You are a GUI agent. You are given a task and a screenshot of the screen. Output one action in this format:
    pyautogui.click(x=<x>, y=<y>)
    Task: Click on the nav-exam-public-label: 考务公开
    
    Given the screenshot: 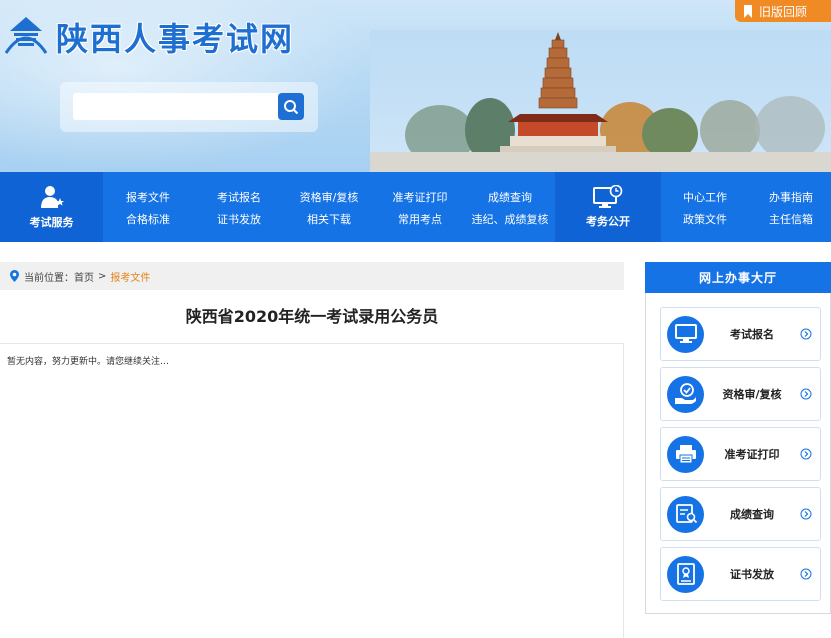 What is the action you would take?
    pyautogui.click(x=608, y=221)
    